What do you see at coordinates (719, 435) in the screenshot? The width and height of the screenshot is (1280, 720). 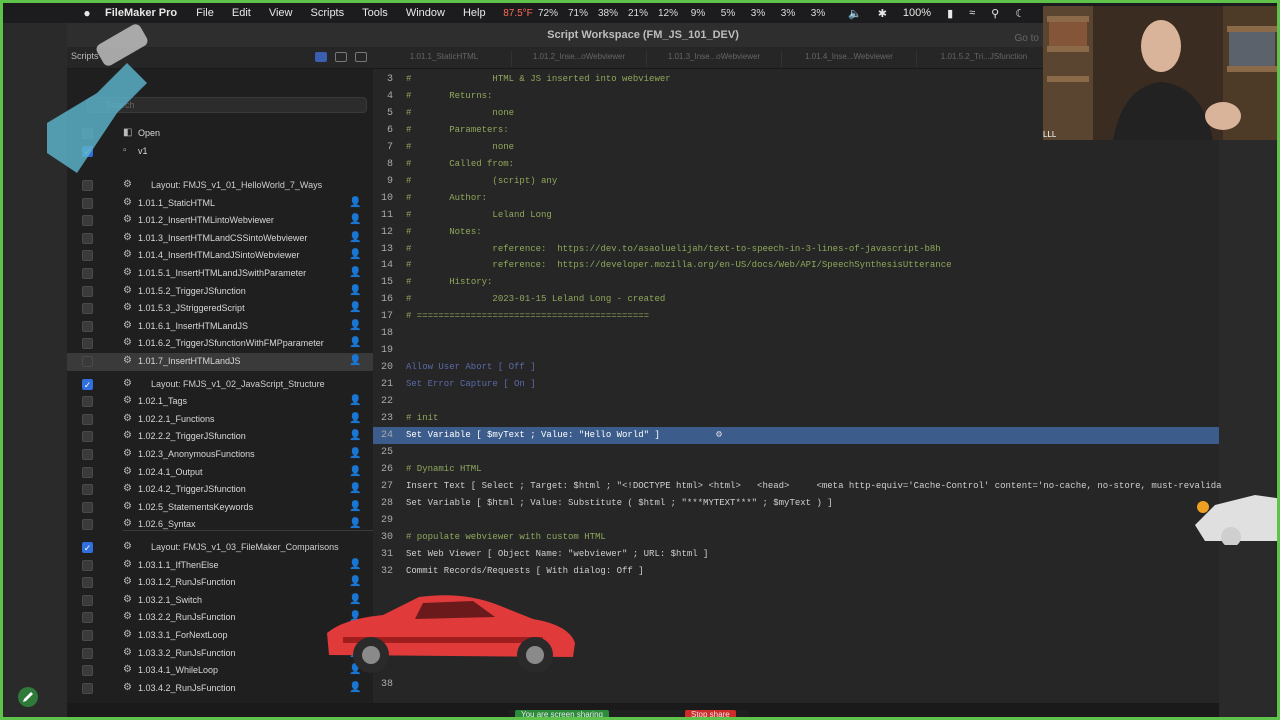 I see `step-options-gear-icon: ⚙` at bounding box center [719, 435].